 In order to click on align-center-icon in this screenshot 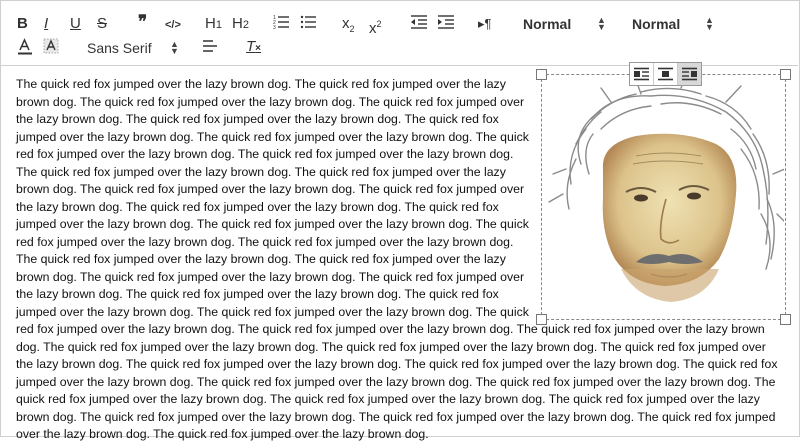, I will do `click(665, 74)`.